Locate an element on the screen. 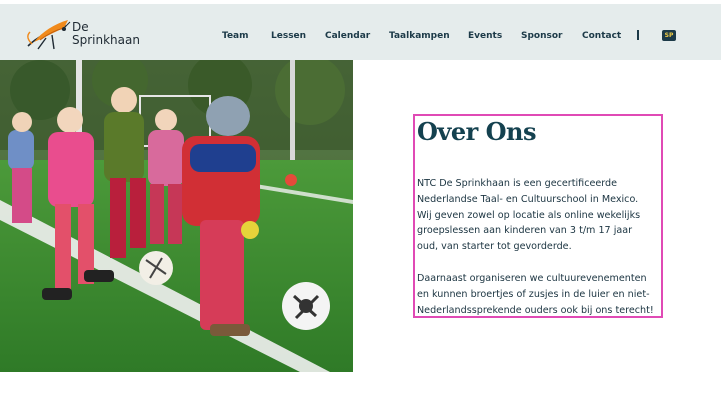 The image size is (721, 408). site-logo: De Sprinkhaan is located at coordinates (82, 34).